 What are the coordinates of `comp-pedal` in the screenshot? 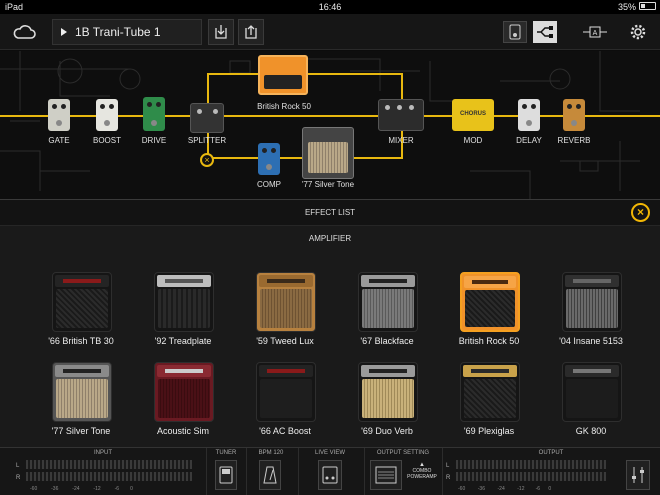 It's located at (269, 159).